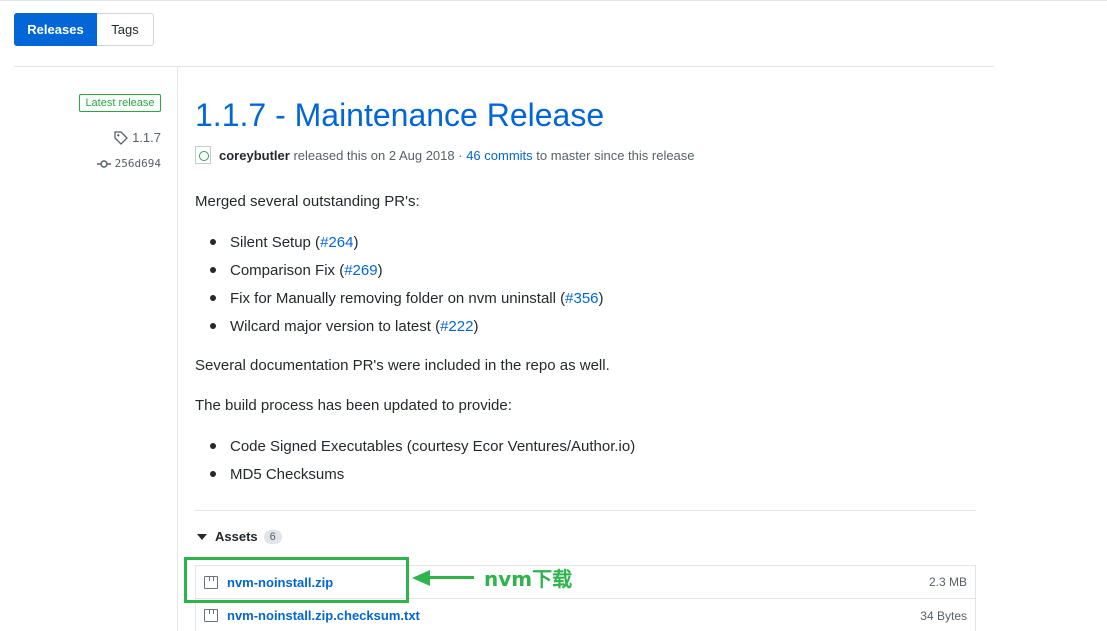 This screenshot has height=631, width=1107. I want to click on pr-link: #222, so click(456, 326).